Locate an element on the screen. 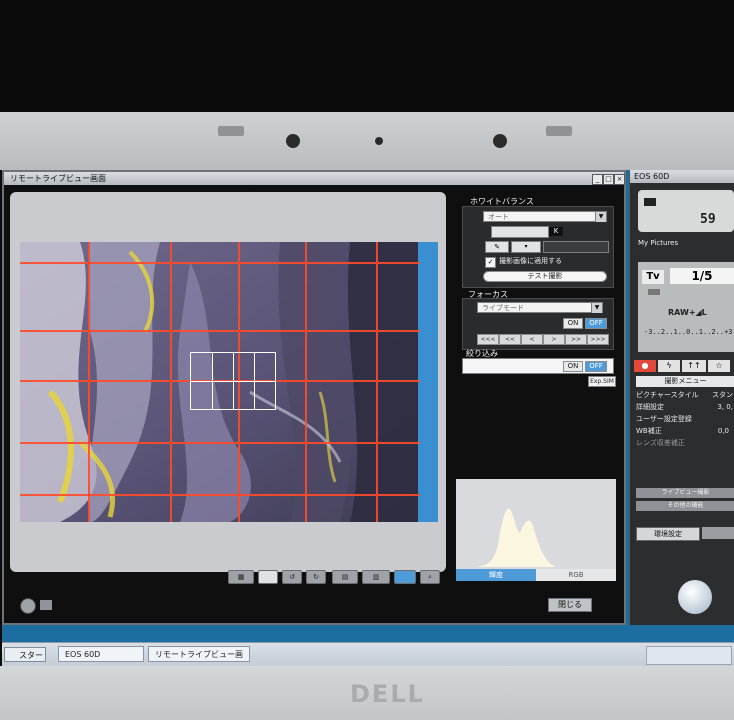 This screenshot has height=720, width=734. rotate-right-icon: ↻ is located at coordinates (316, 577).